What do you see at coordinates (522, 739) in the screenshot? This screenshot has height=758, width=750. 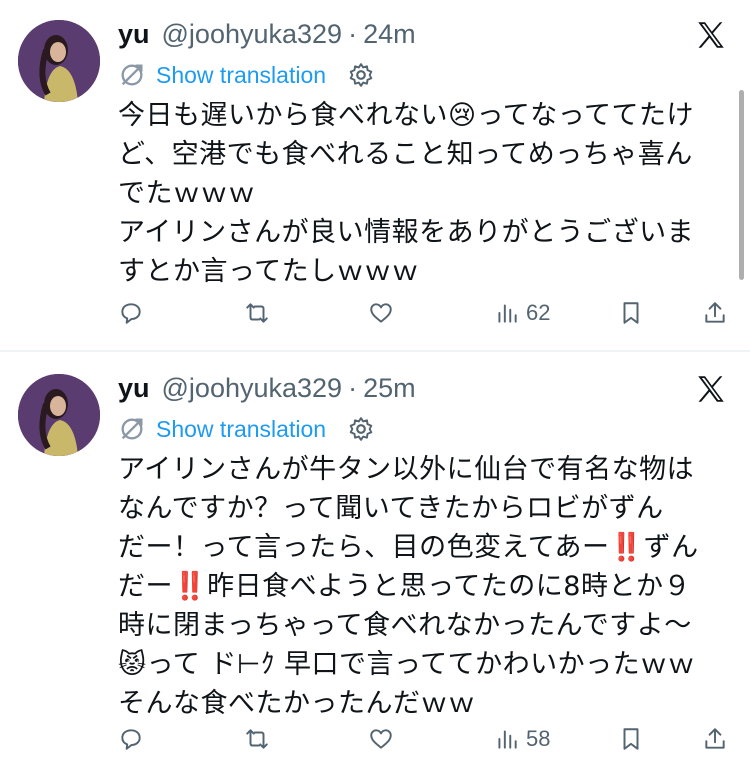 I see `views-button: 58` at bounding box center [522, 739].